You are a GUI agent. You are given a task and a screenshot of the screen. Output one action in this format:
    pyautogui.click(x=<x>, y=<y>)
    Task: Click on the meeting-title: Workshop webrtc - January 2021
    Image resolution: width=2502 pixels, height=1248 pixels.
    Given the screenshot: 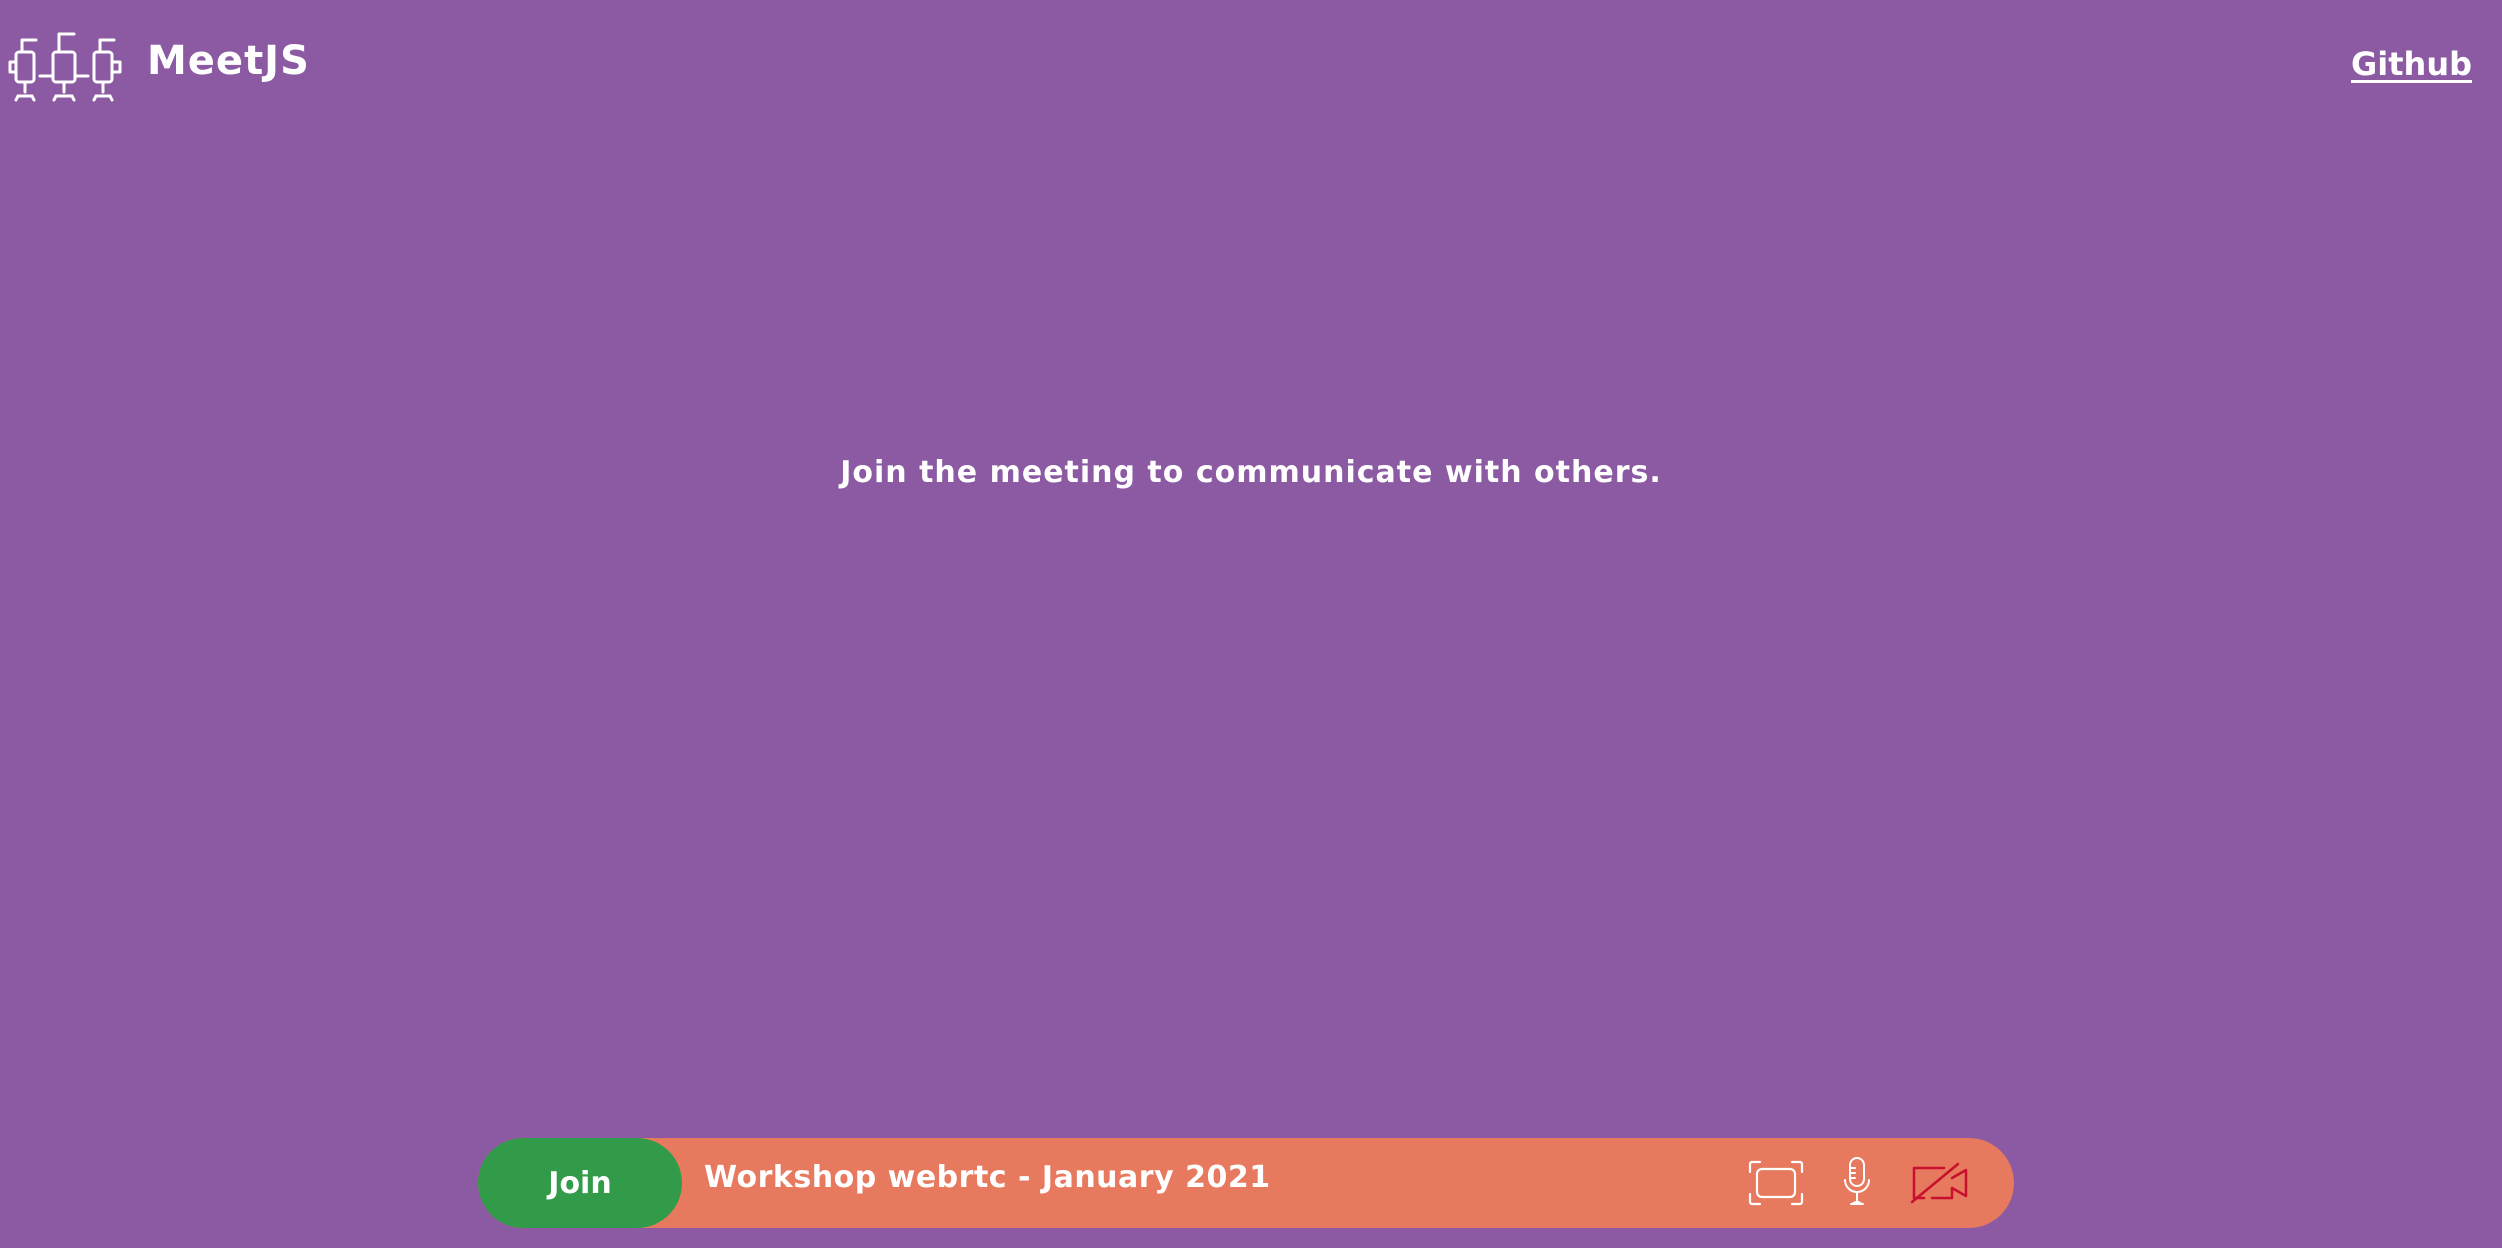 What is the action you would take?
    pyautogui.click(x=987, y=1177)
    